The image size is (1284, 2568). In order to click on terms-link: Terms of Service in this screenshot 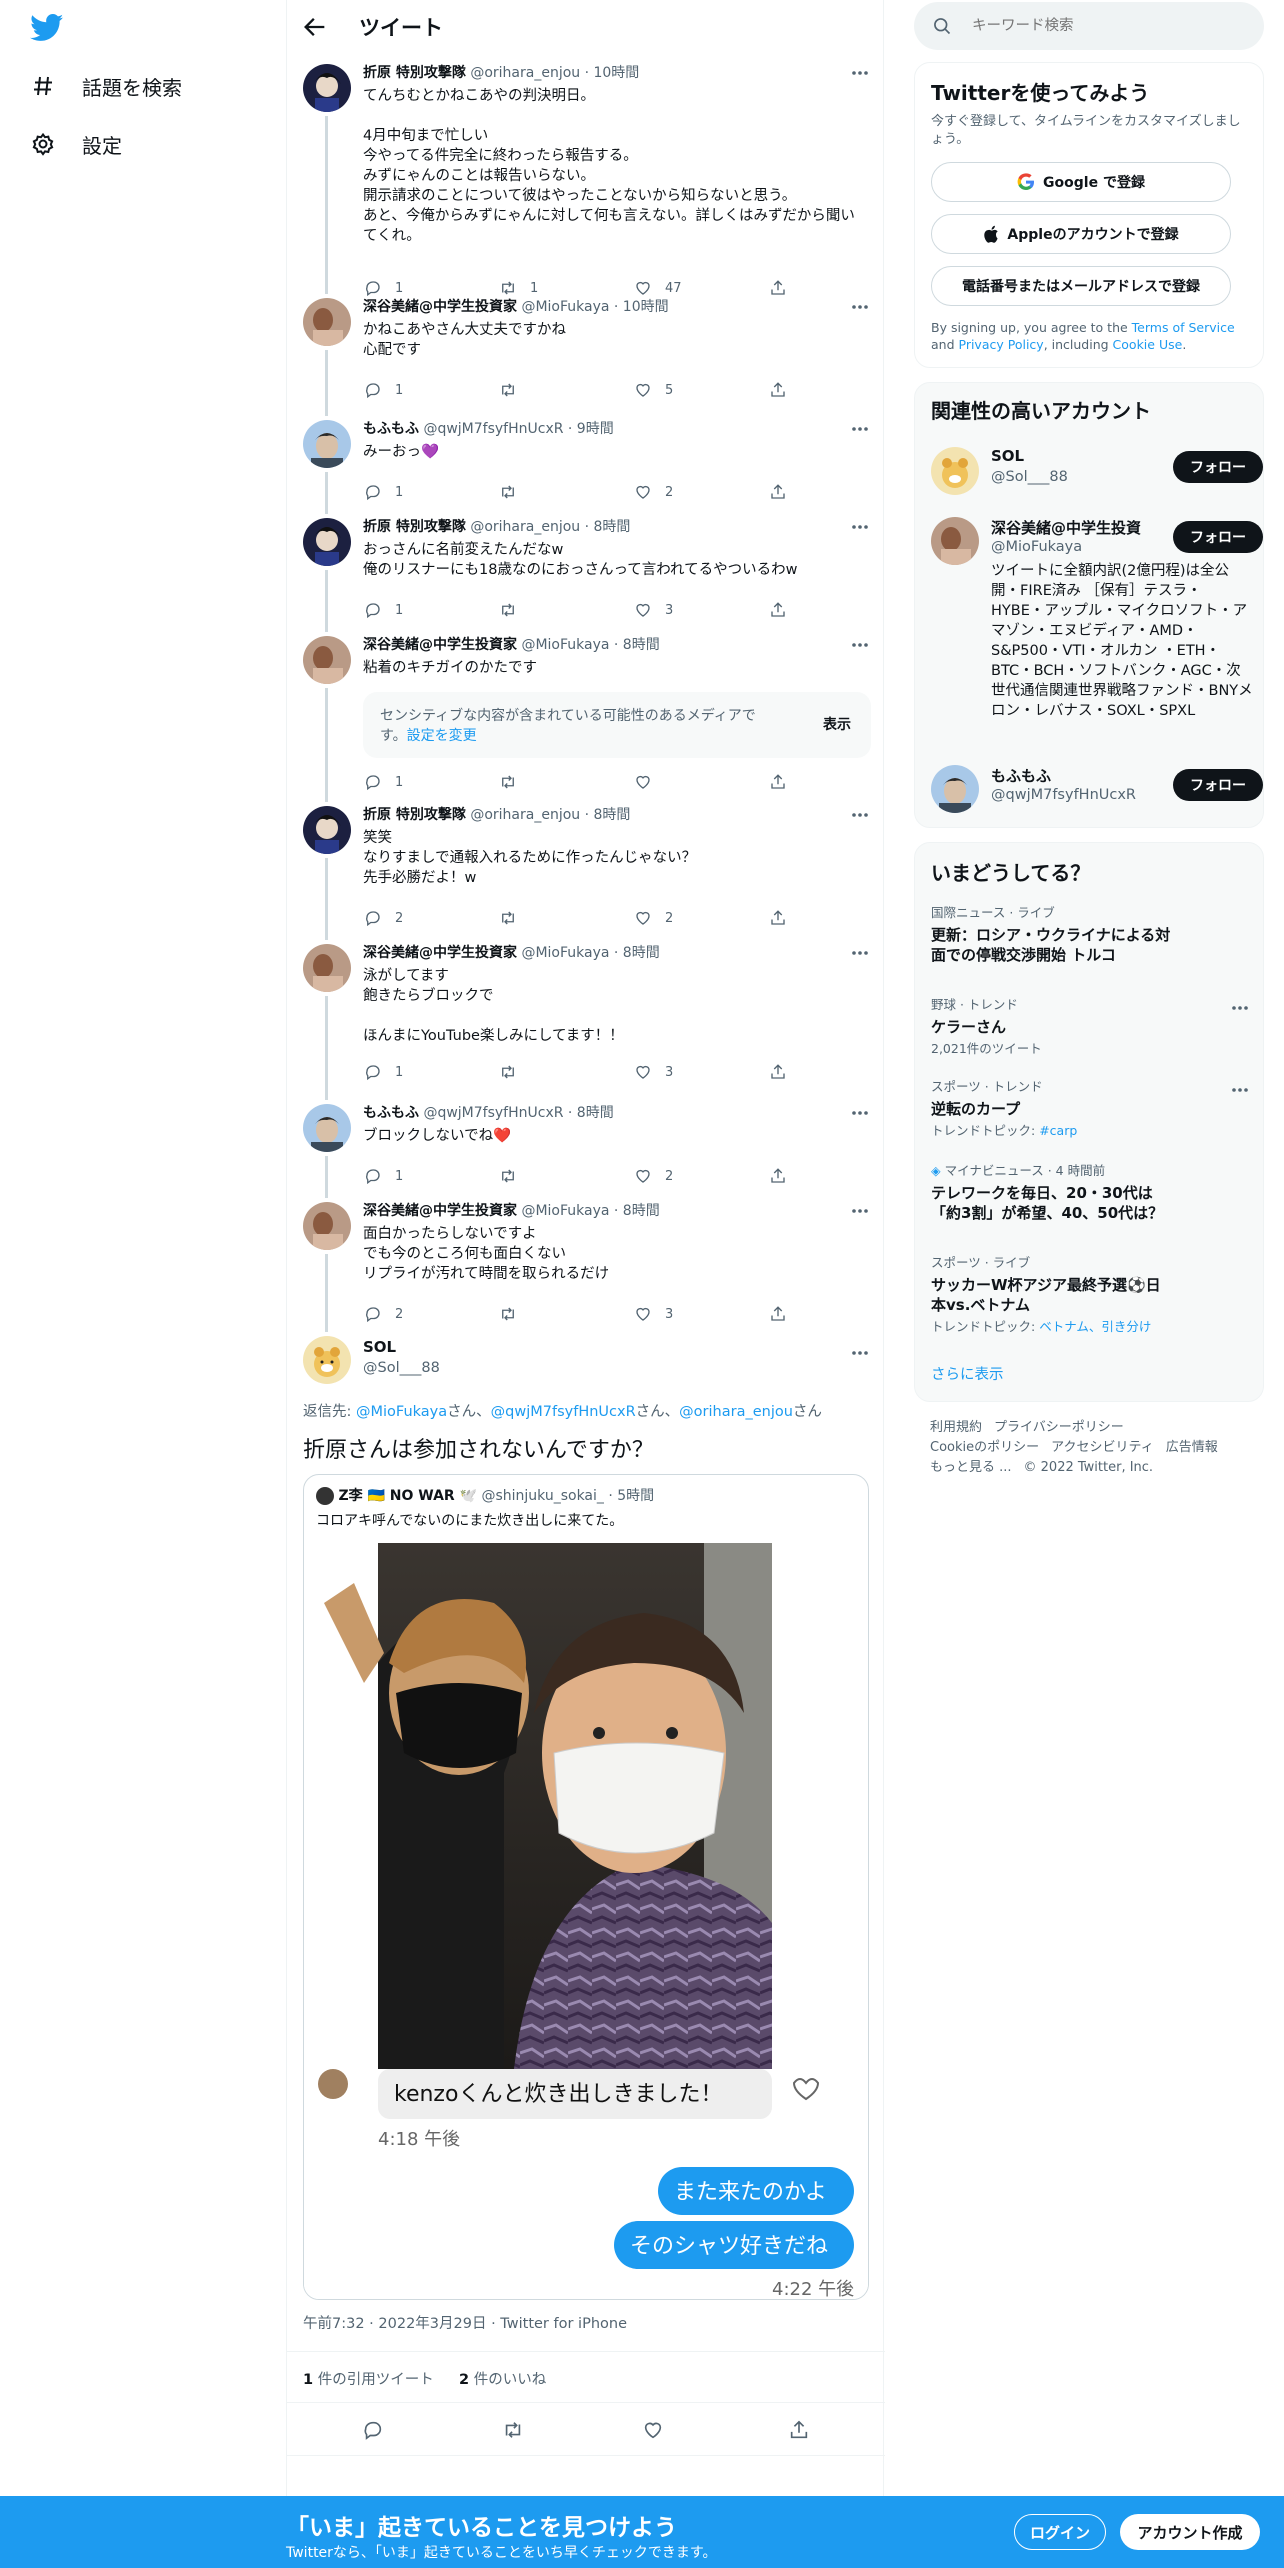, I will do `click(1183, 327)`.